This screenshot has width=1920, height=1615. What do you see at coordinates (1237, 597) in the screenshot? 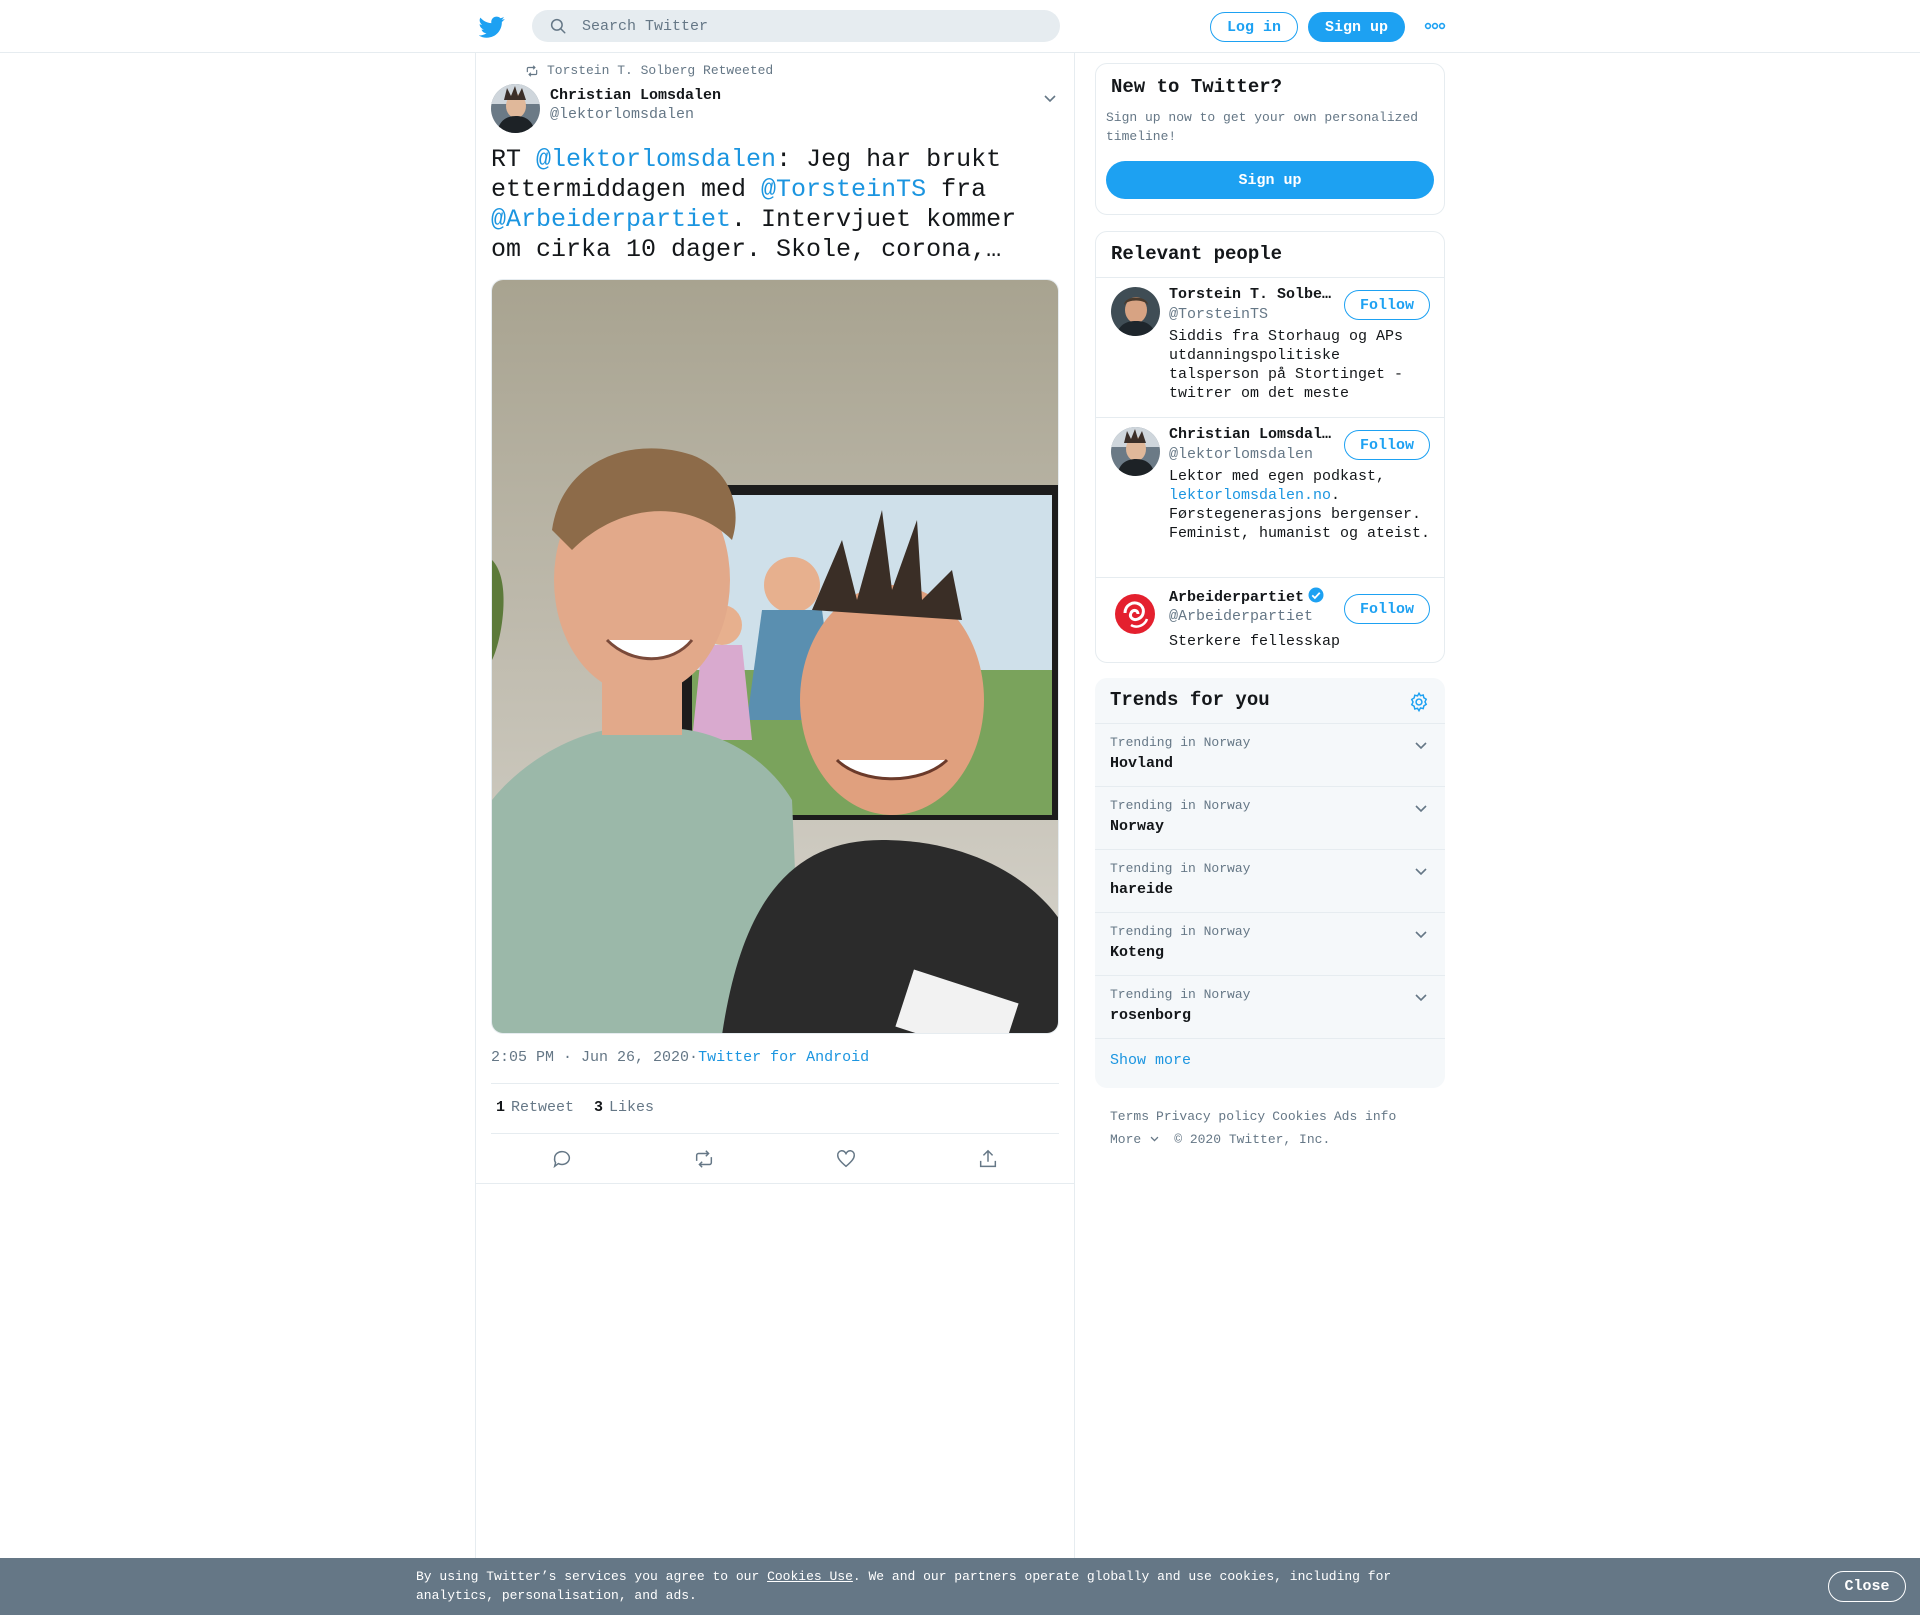
I see `person-name-text: Arbeiderpartiet` at bounding box center [1237, 597].